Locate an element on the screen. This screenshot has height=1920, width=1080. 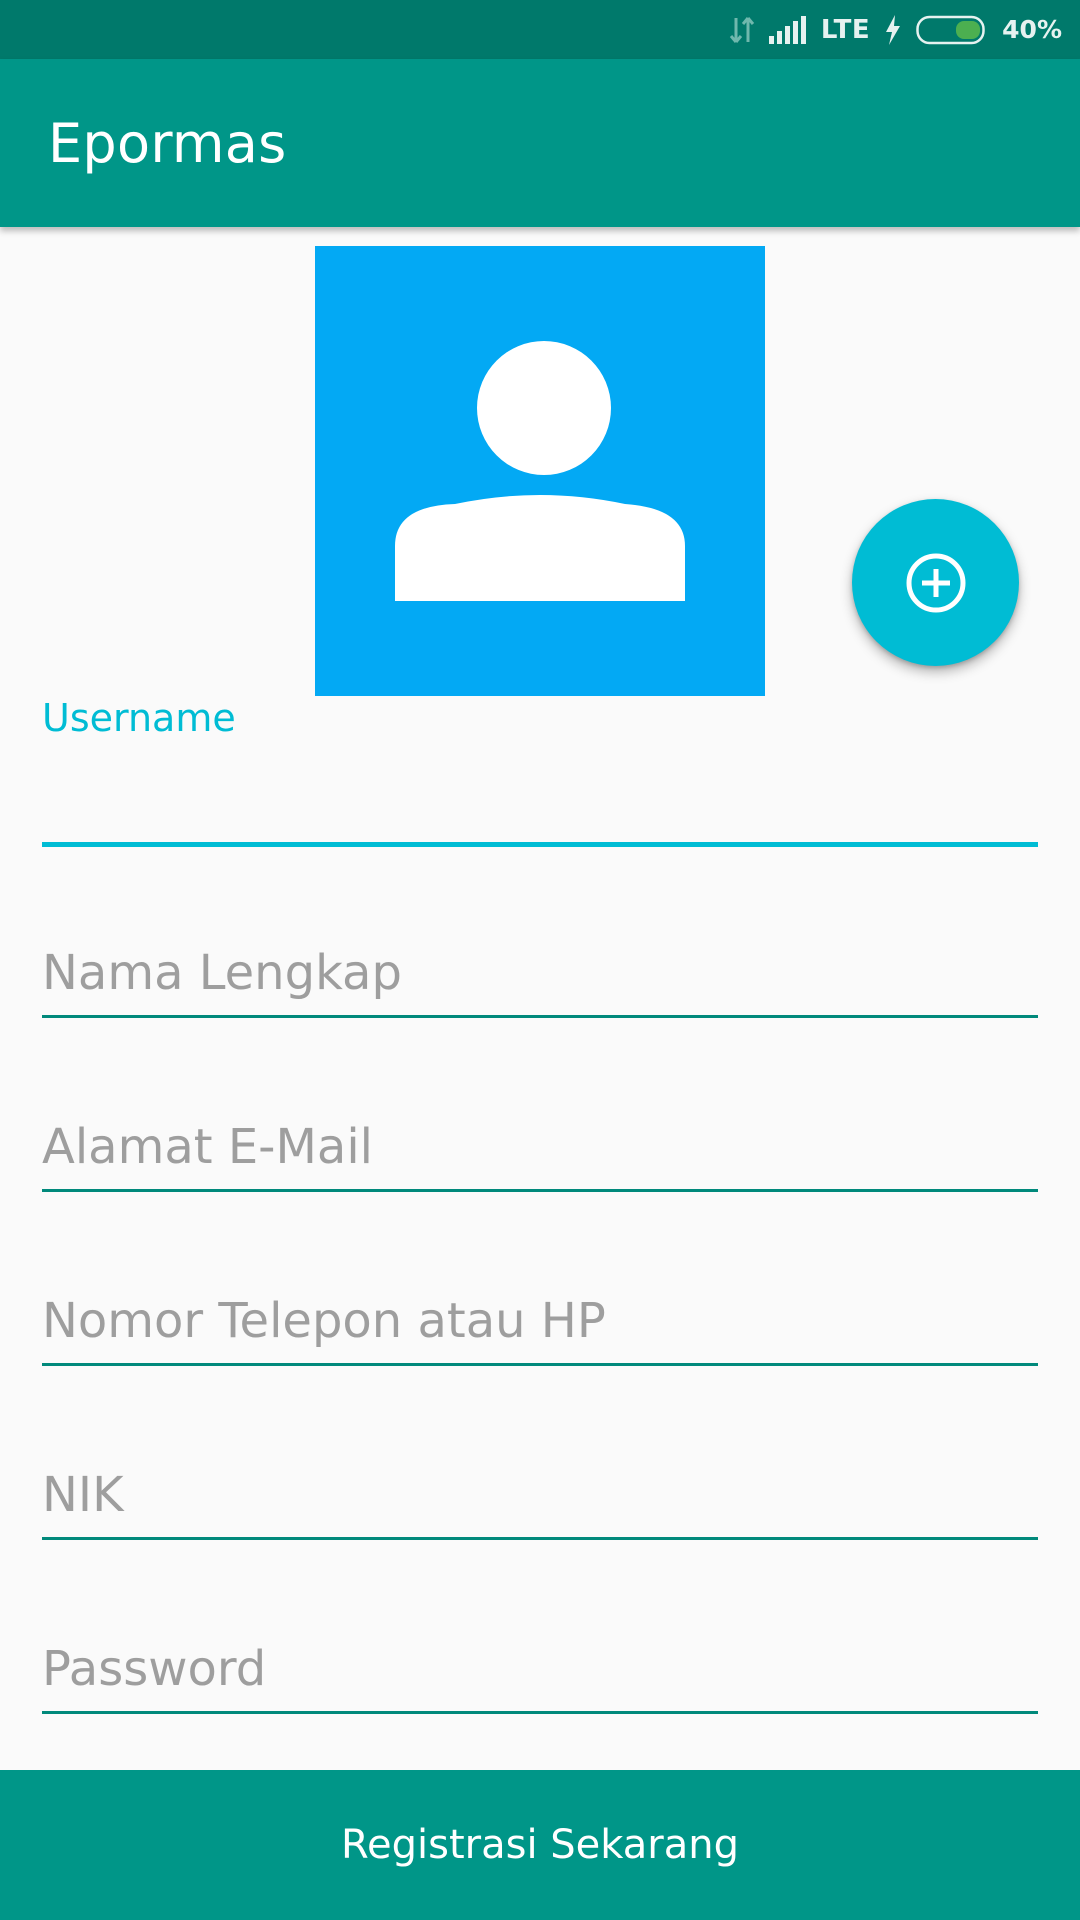
email-underline is located at coordinates (540, 1190).